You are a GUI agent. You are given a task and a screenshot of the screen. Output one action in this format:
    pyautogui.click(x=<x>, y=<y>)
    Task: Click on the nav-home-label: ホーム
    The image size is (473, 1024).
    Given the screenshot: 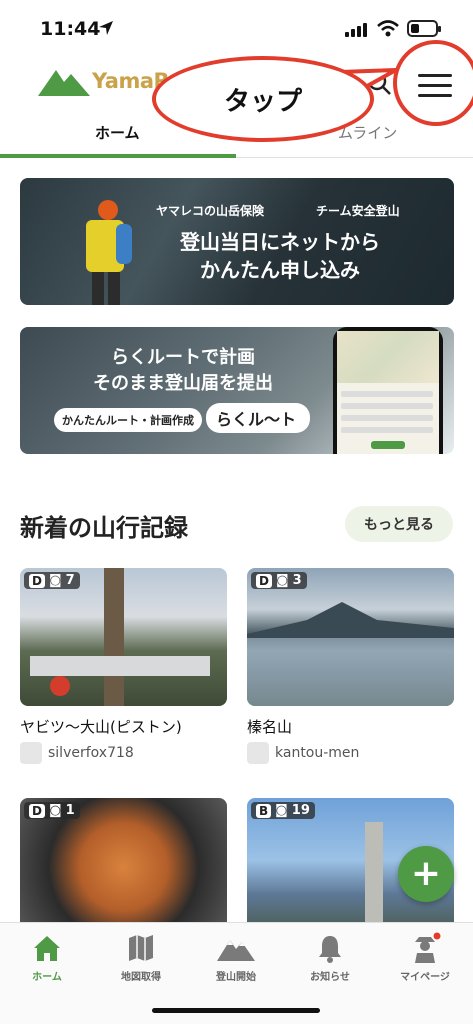 What is the action you would take?
    pyautogui.click(x=47, y=977)
    